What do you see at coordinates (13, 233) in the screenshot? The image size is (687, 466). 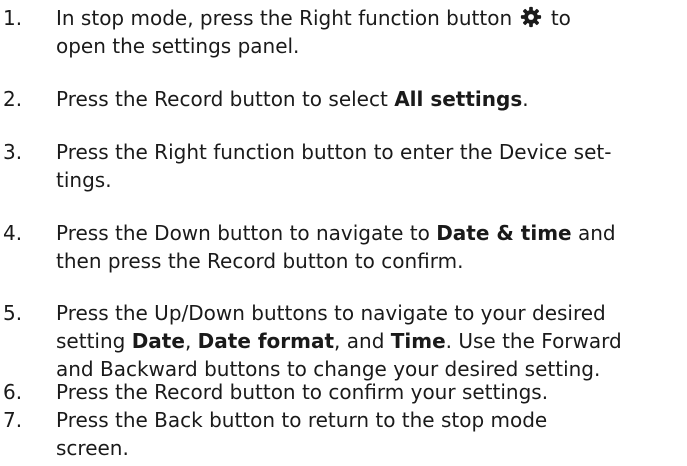 I see `step-number: 4.` at bounding box center [13, 233].